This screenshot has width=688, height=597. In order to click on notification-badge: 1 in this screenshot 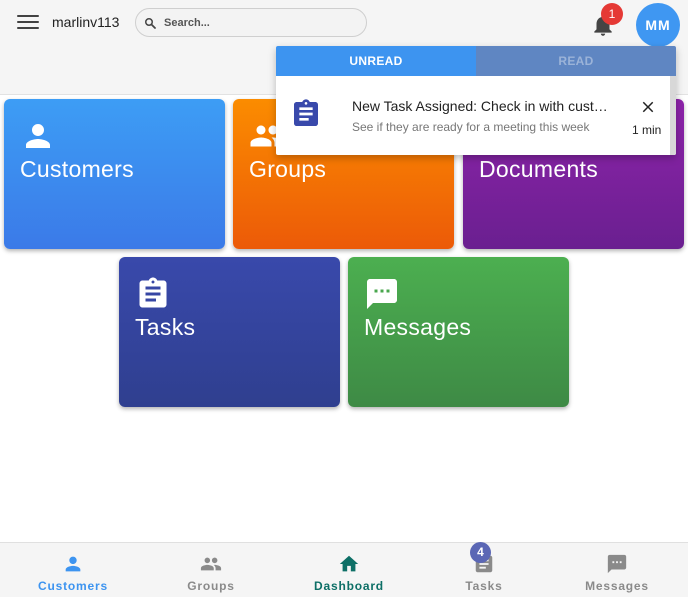, I will do `click(612, 14)`.